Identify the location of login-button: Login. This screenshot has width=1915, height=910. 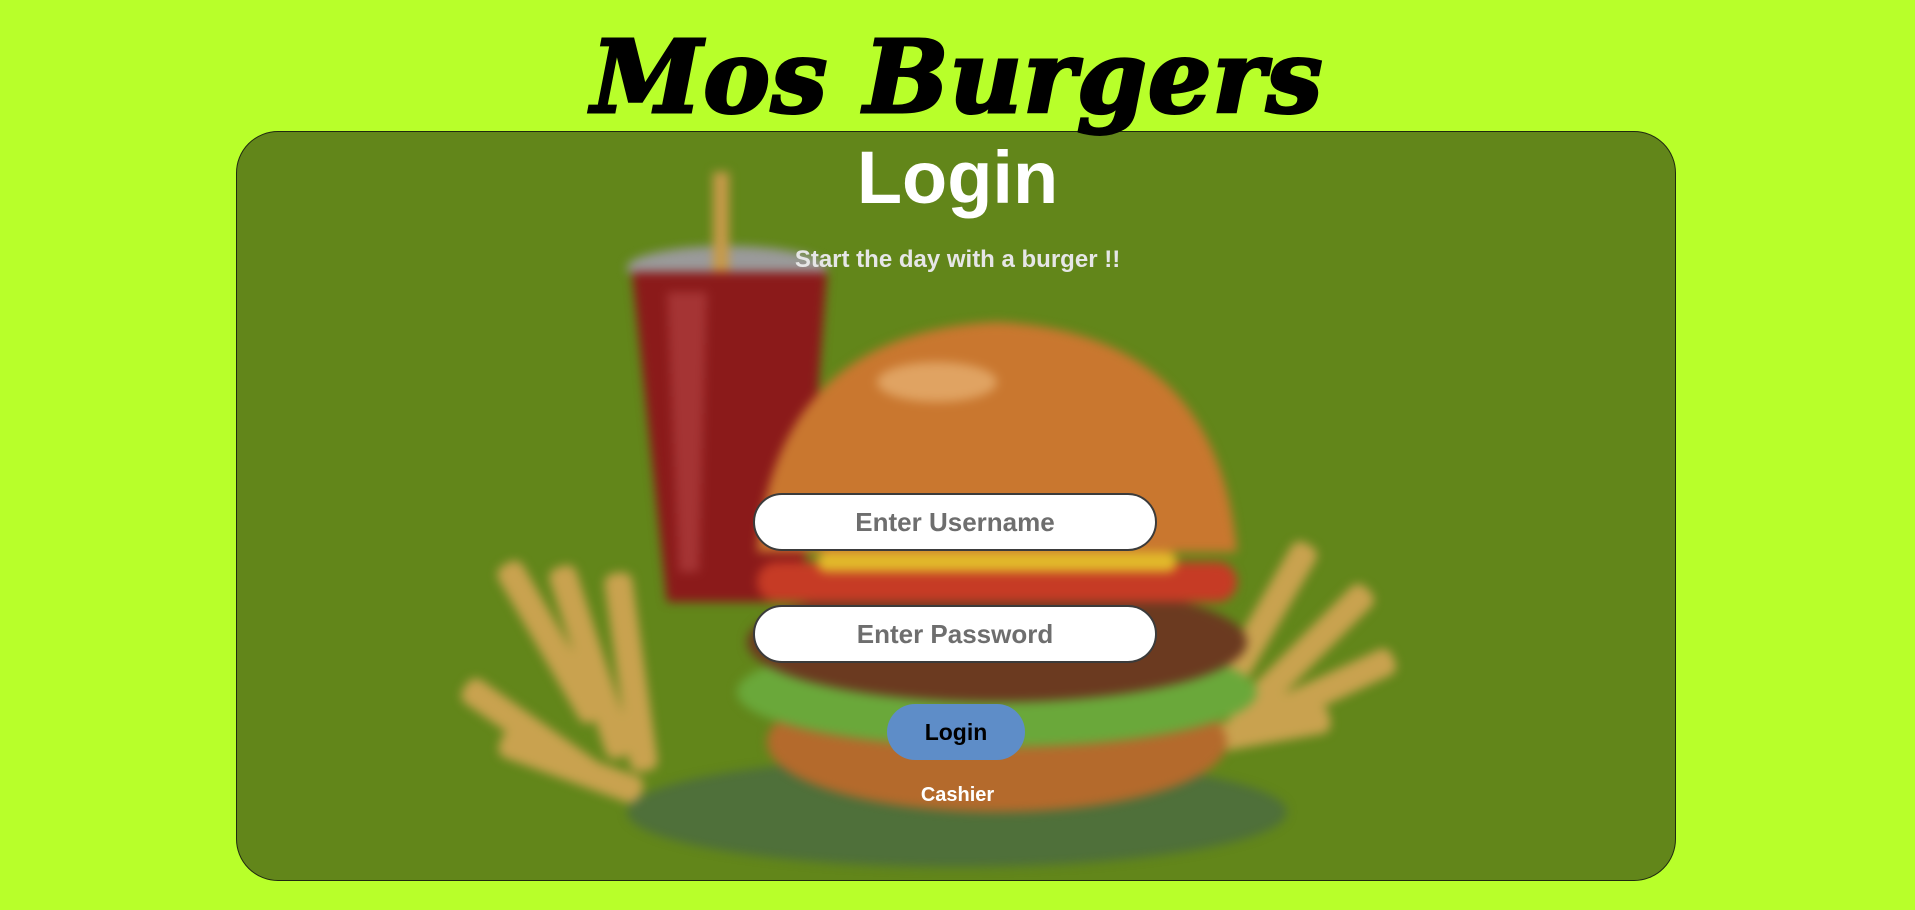
(956, 732).